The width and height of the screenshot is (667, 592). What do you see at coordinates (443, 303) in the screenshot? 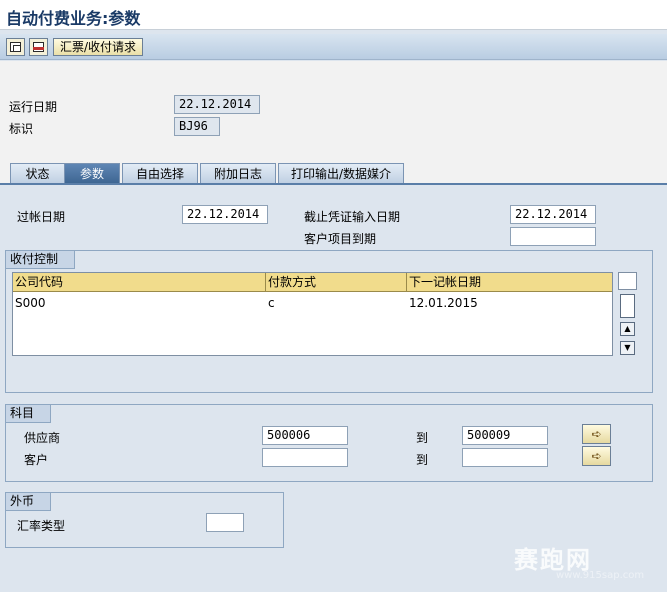
I see `cell-next-posting-date: 12.01.2015` at bounding box center [443, 303].